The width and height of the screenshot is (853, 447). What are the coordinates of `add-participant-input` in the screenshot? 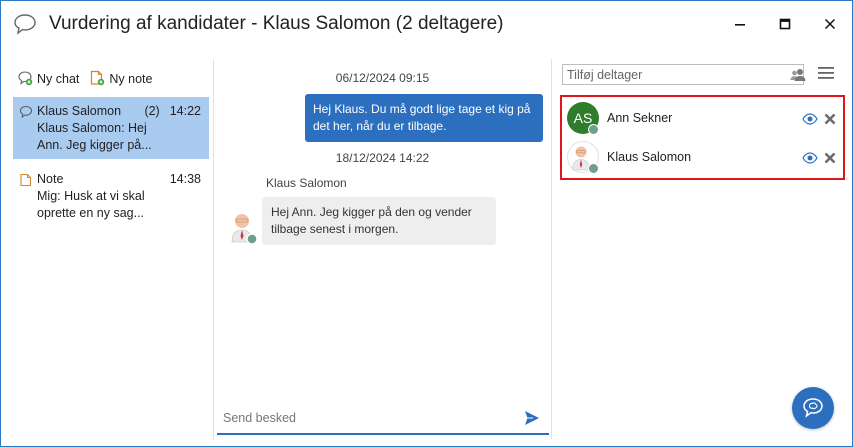 It's located at (672, 74).